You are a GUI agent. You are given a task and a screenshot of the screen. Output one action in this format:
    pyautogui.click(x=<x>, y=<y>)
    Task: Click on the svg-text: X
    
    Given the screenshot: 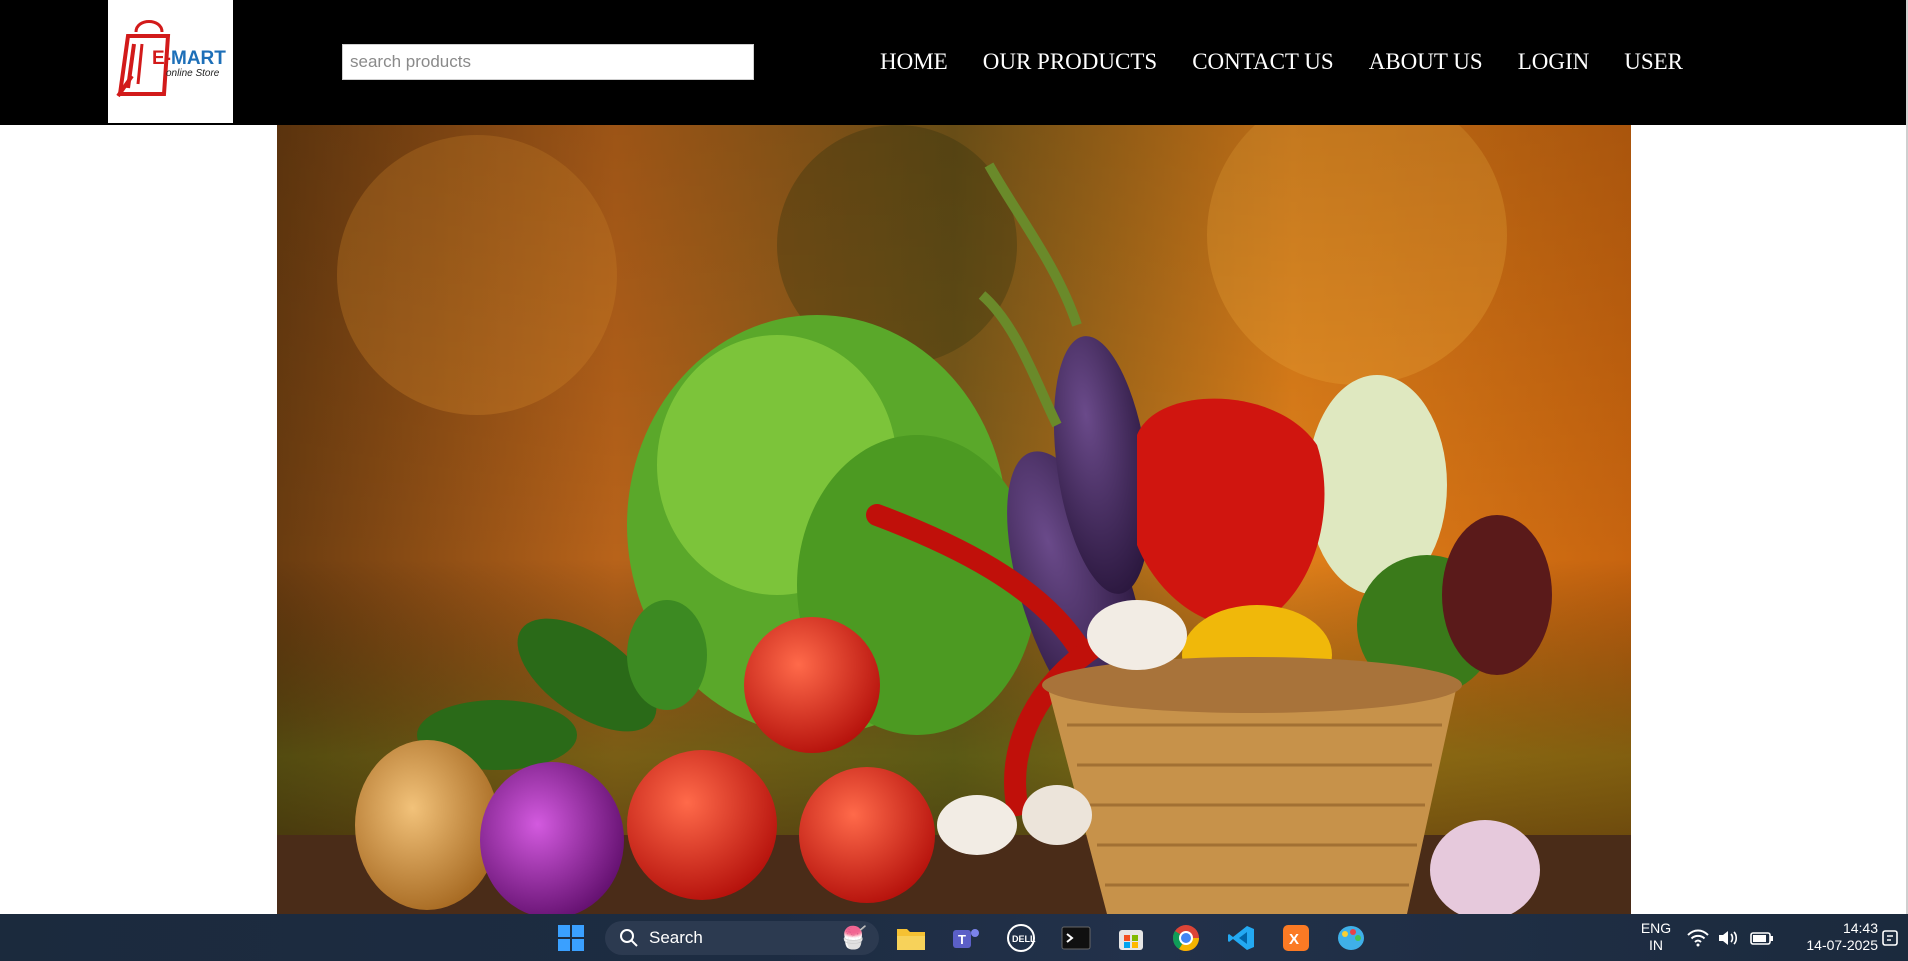 What is the action you would take?
    pyautogui.click(x=1294, y=939)
    